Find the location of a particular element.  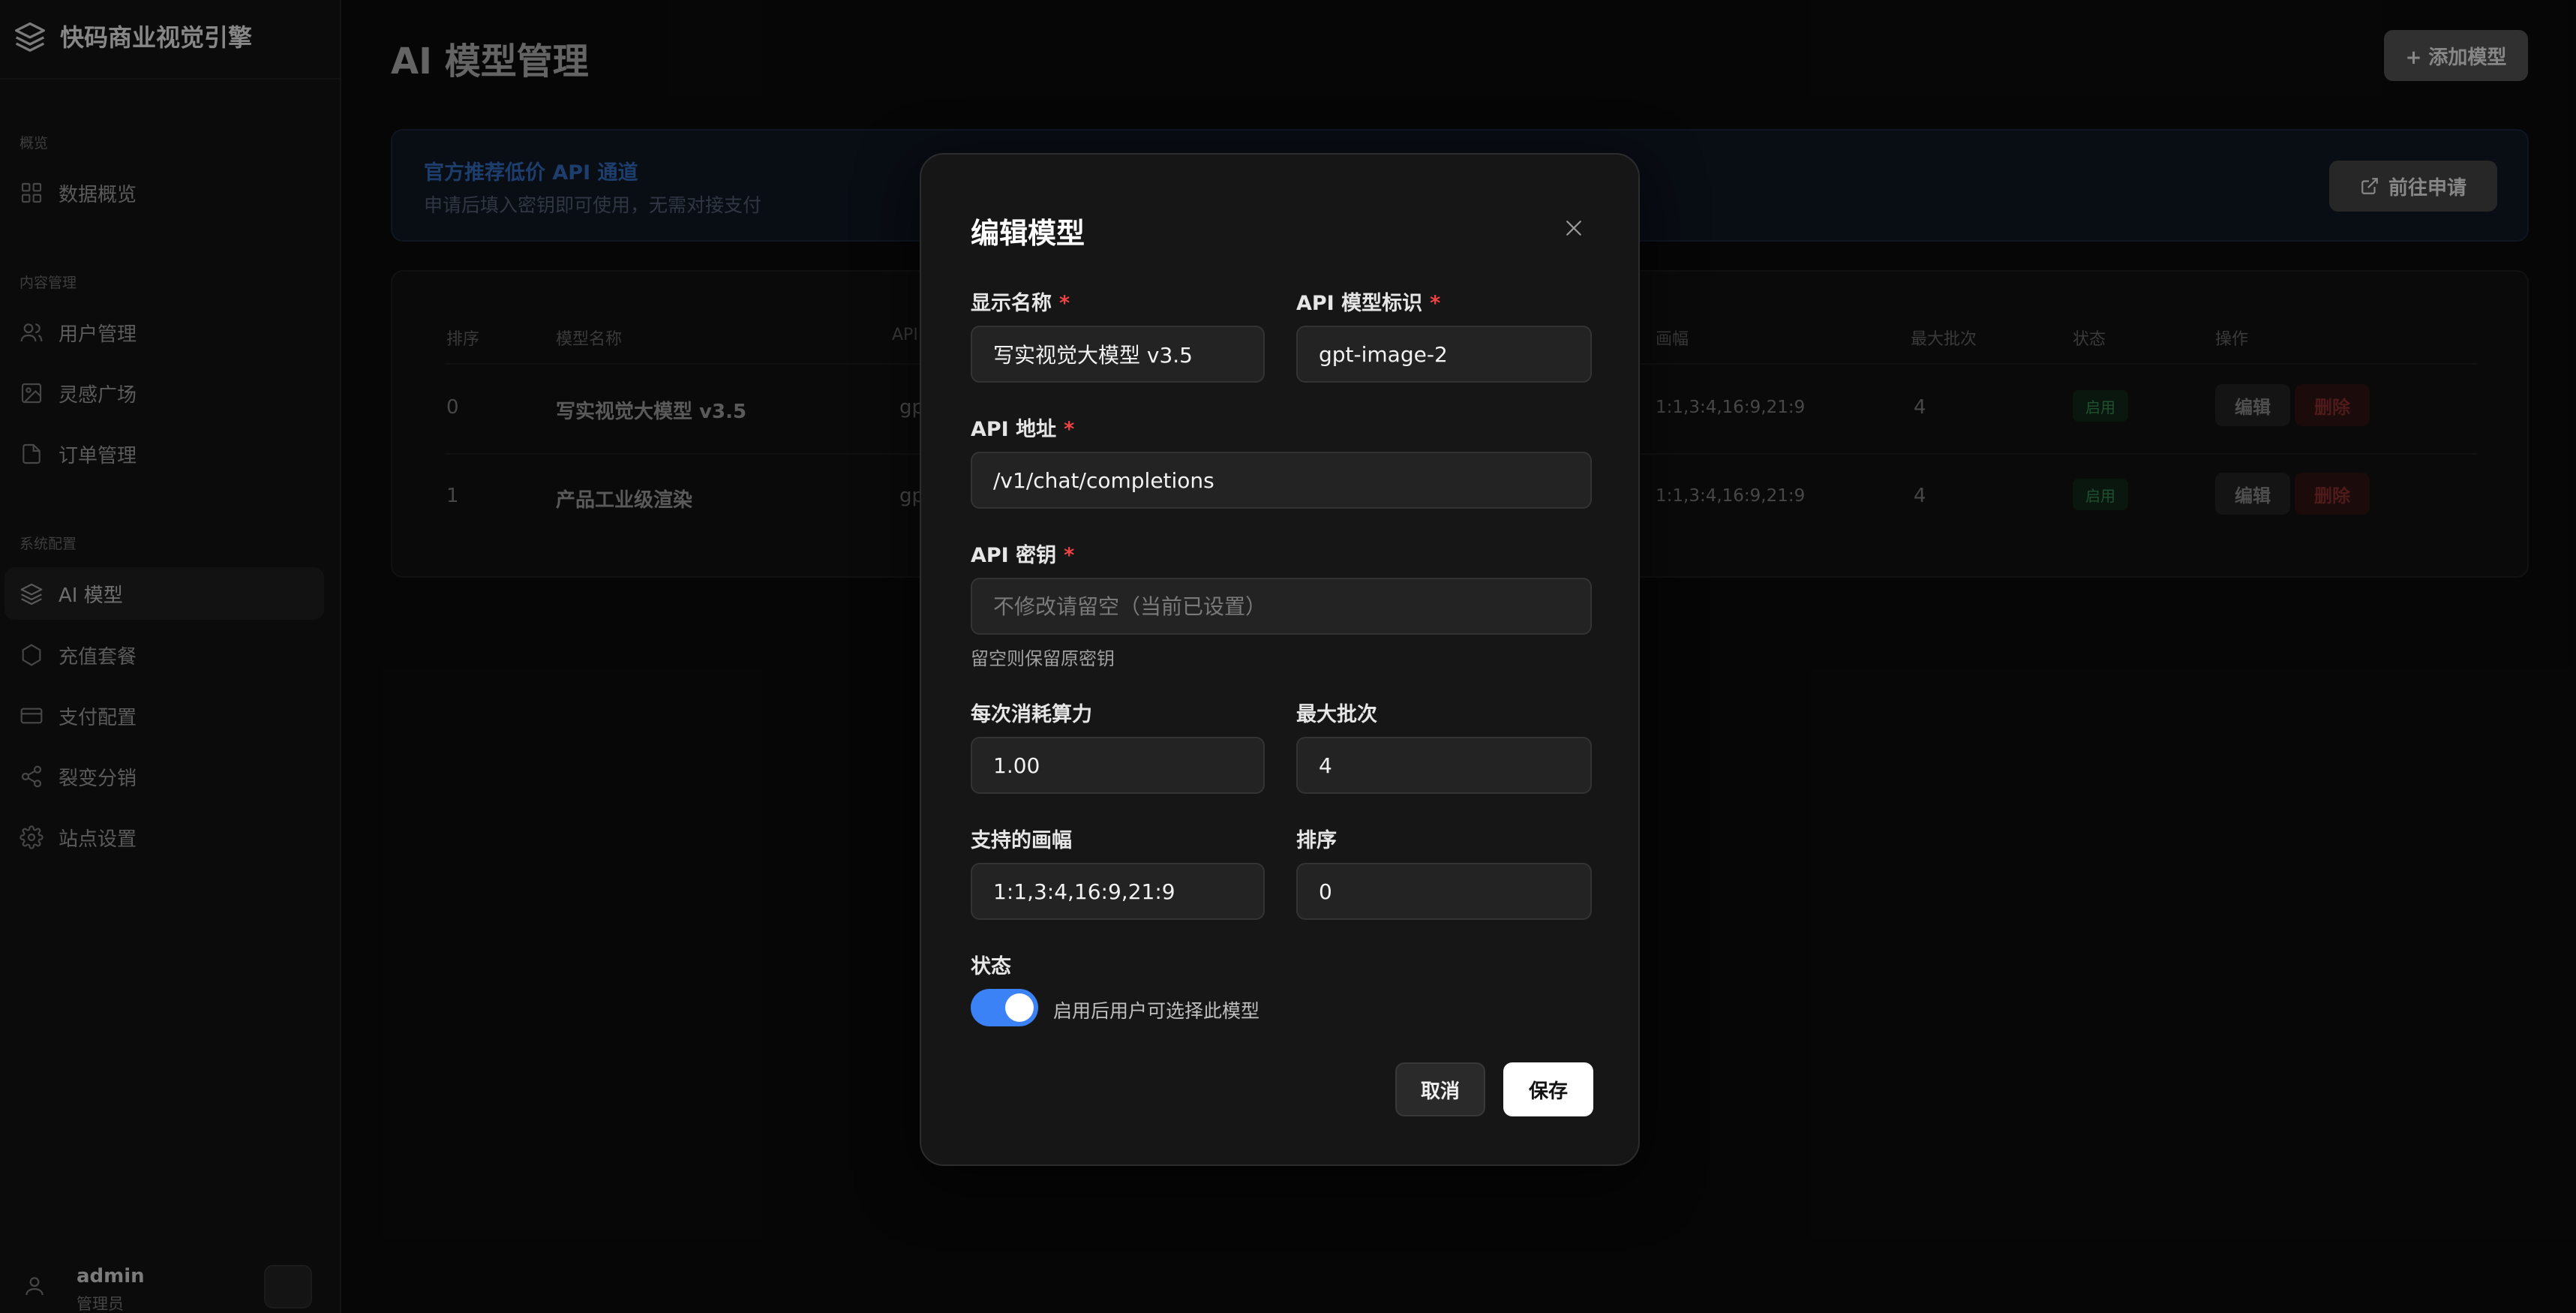

close-icon is located at coordinates (1574, 228).